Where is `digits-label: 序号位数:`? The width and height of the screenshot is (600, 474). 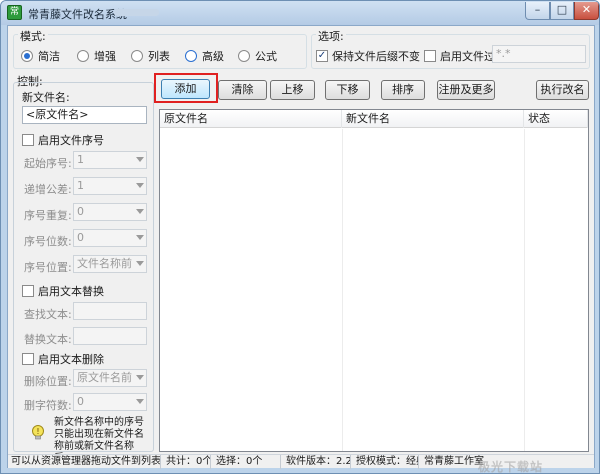 digits-label: 序号位数: is located at coordinates (48, 241).